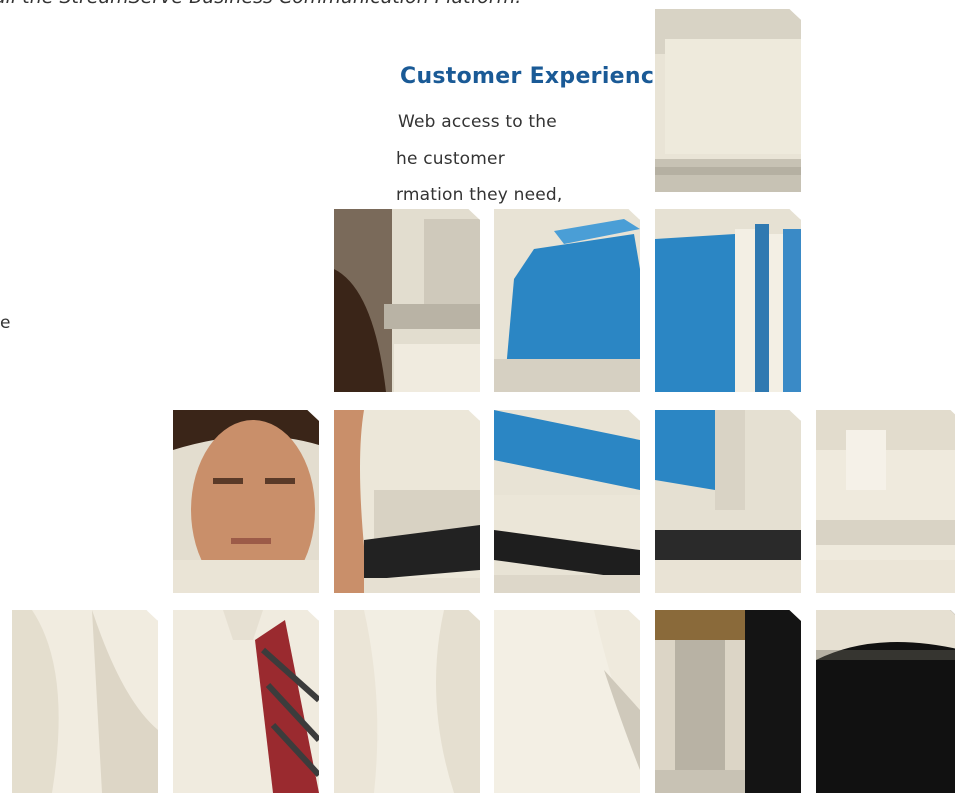 This screenshot has width=955, height=793. What do you see at coordinates (450, 159) in the screenshot?
I see `body-text-line: he customer` at bounding box center [450, 159].